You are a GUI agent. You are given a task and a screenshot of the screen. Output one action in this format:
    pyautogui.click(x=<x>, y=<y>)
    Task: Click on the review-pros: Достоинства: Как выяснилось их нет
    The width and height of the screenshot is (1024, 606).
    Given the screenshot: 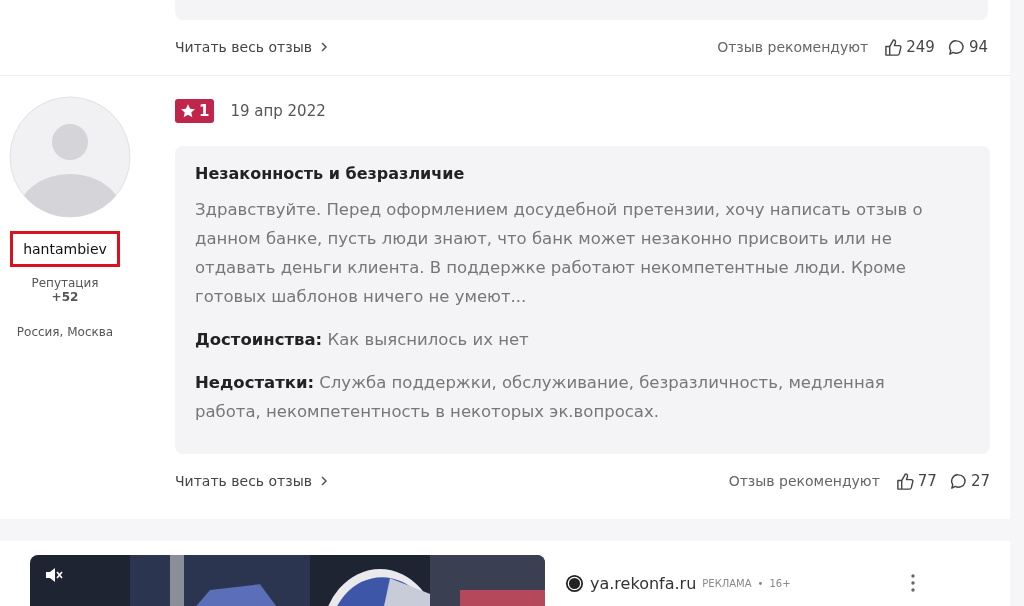 What is the action you would take?
    pyautogui.click(x=362, y=340)
    